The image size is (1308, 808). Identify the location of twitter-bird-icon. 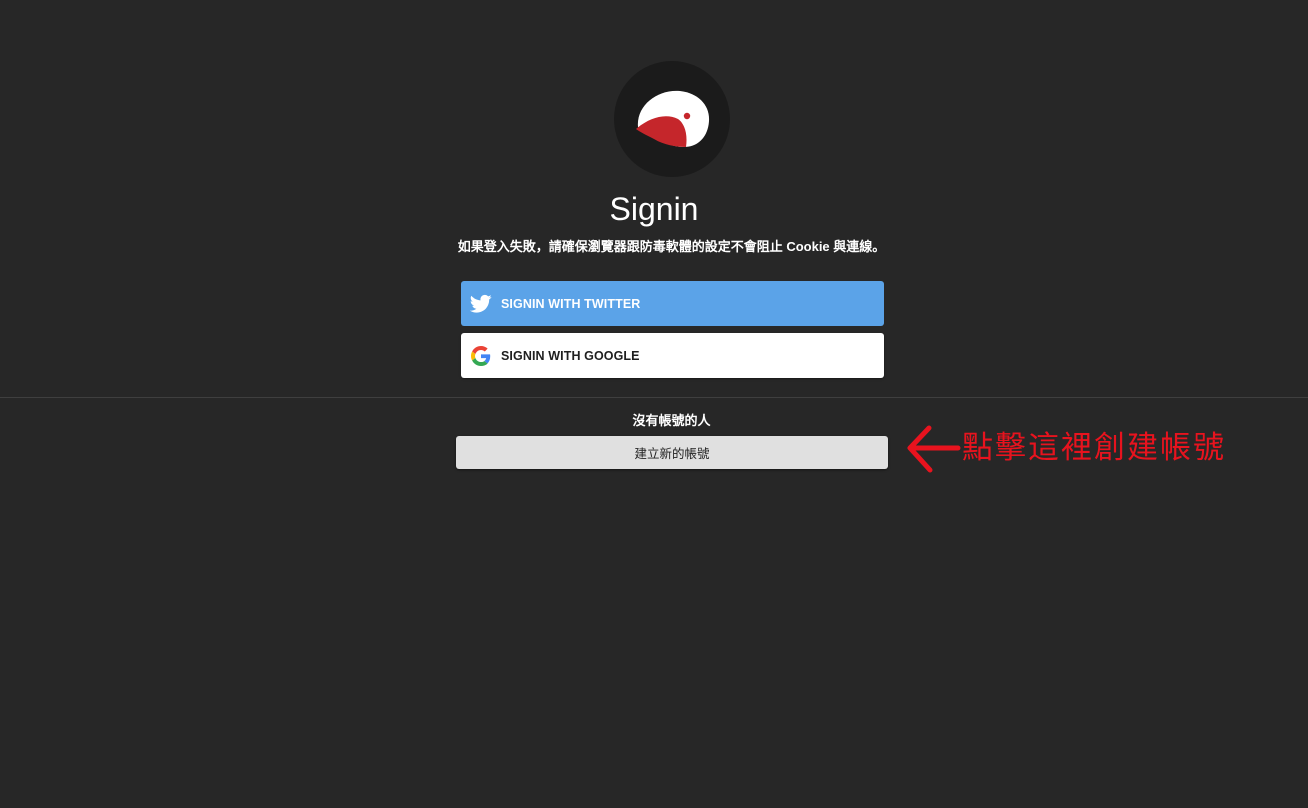
(481, 304).